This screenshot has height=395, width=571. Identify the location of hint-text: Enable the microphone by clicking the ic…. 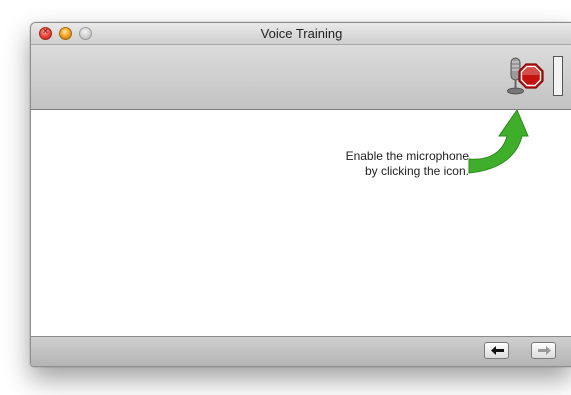
(370, 164).